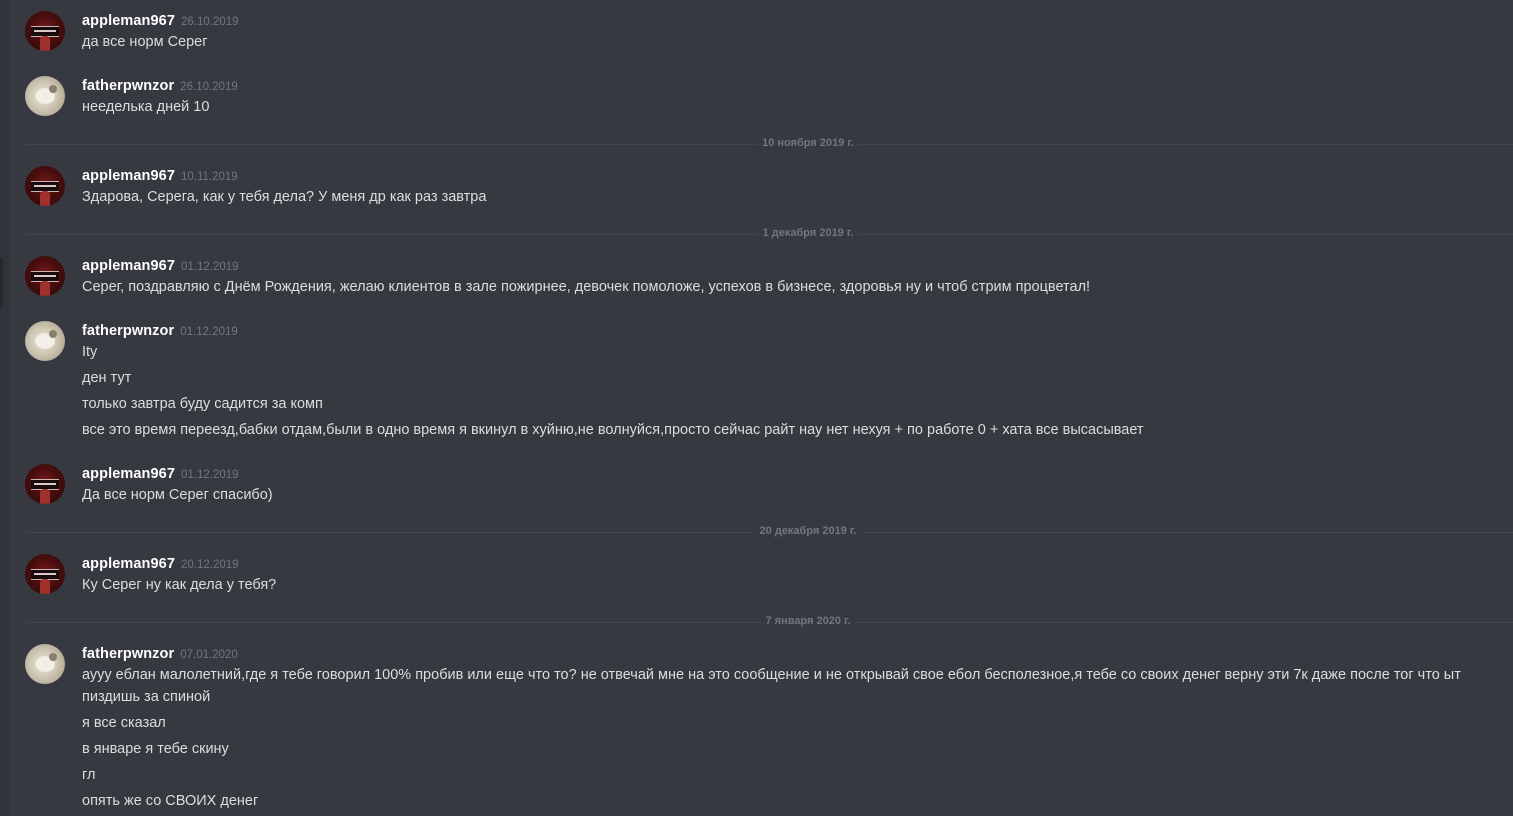 This screenshot has height=816, width=1513. I want to click on message-text: да все норм Серег, so click(145, 42).